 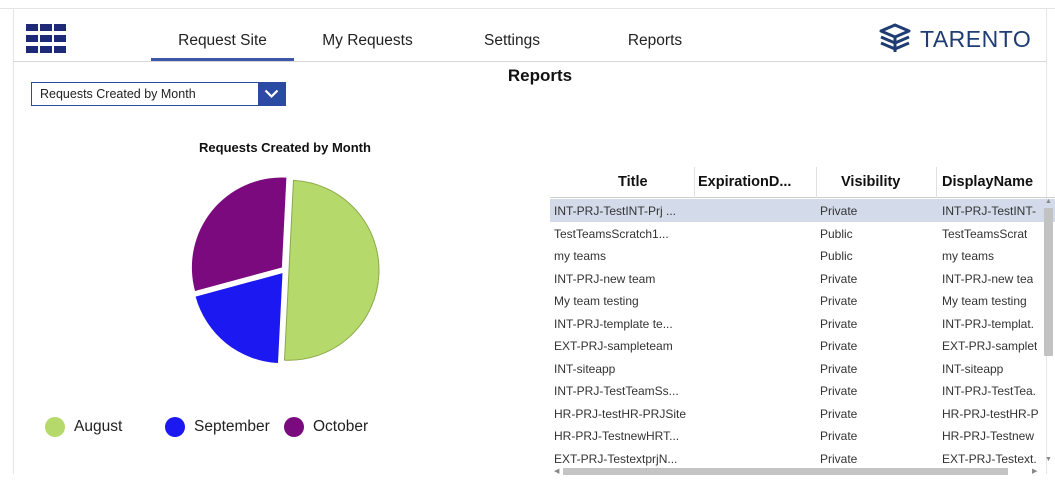 What do you see at coordinates (620, 413) in the screenshot?
I see `cell-title: HR-PRJ-testHR-PRJSite` at bounding box center [620, 413].